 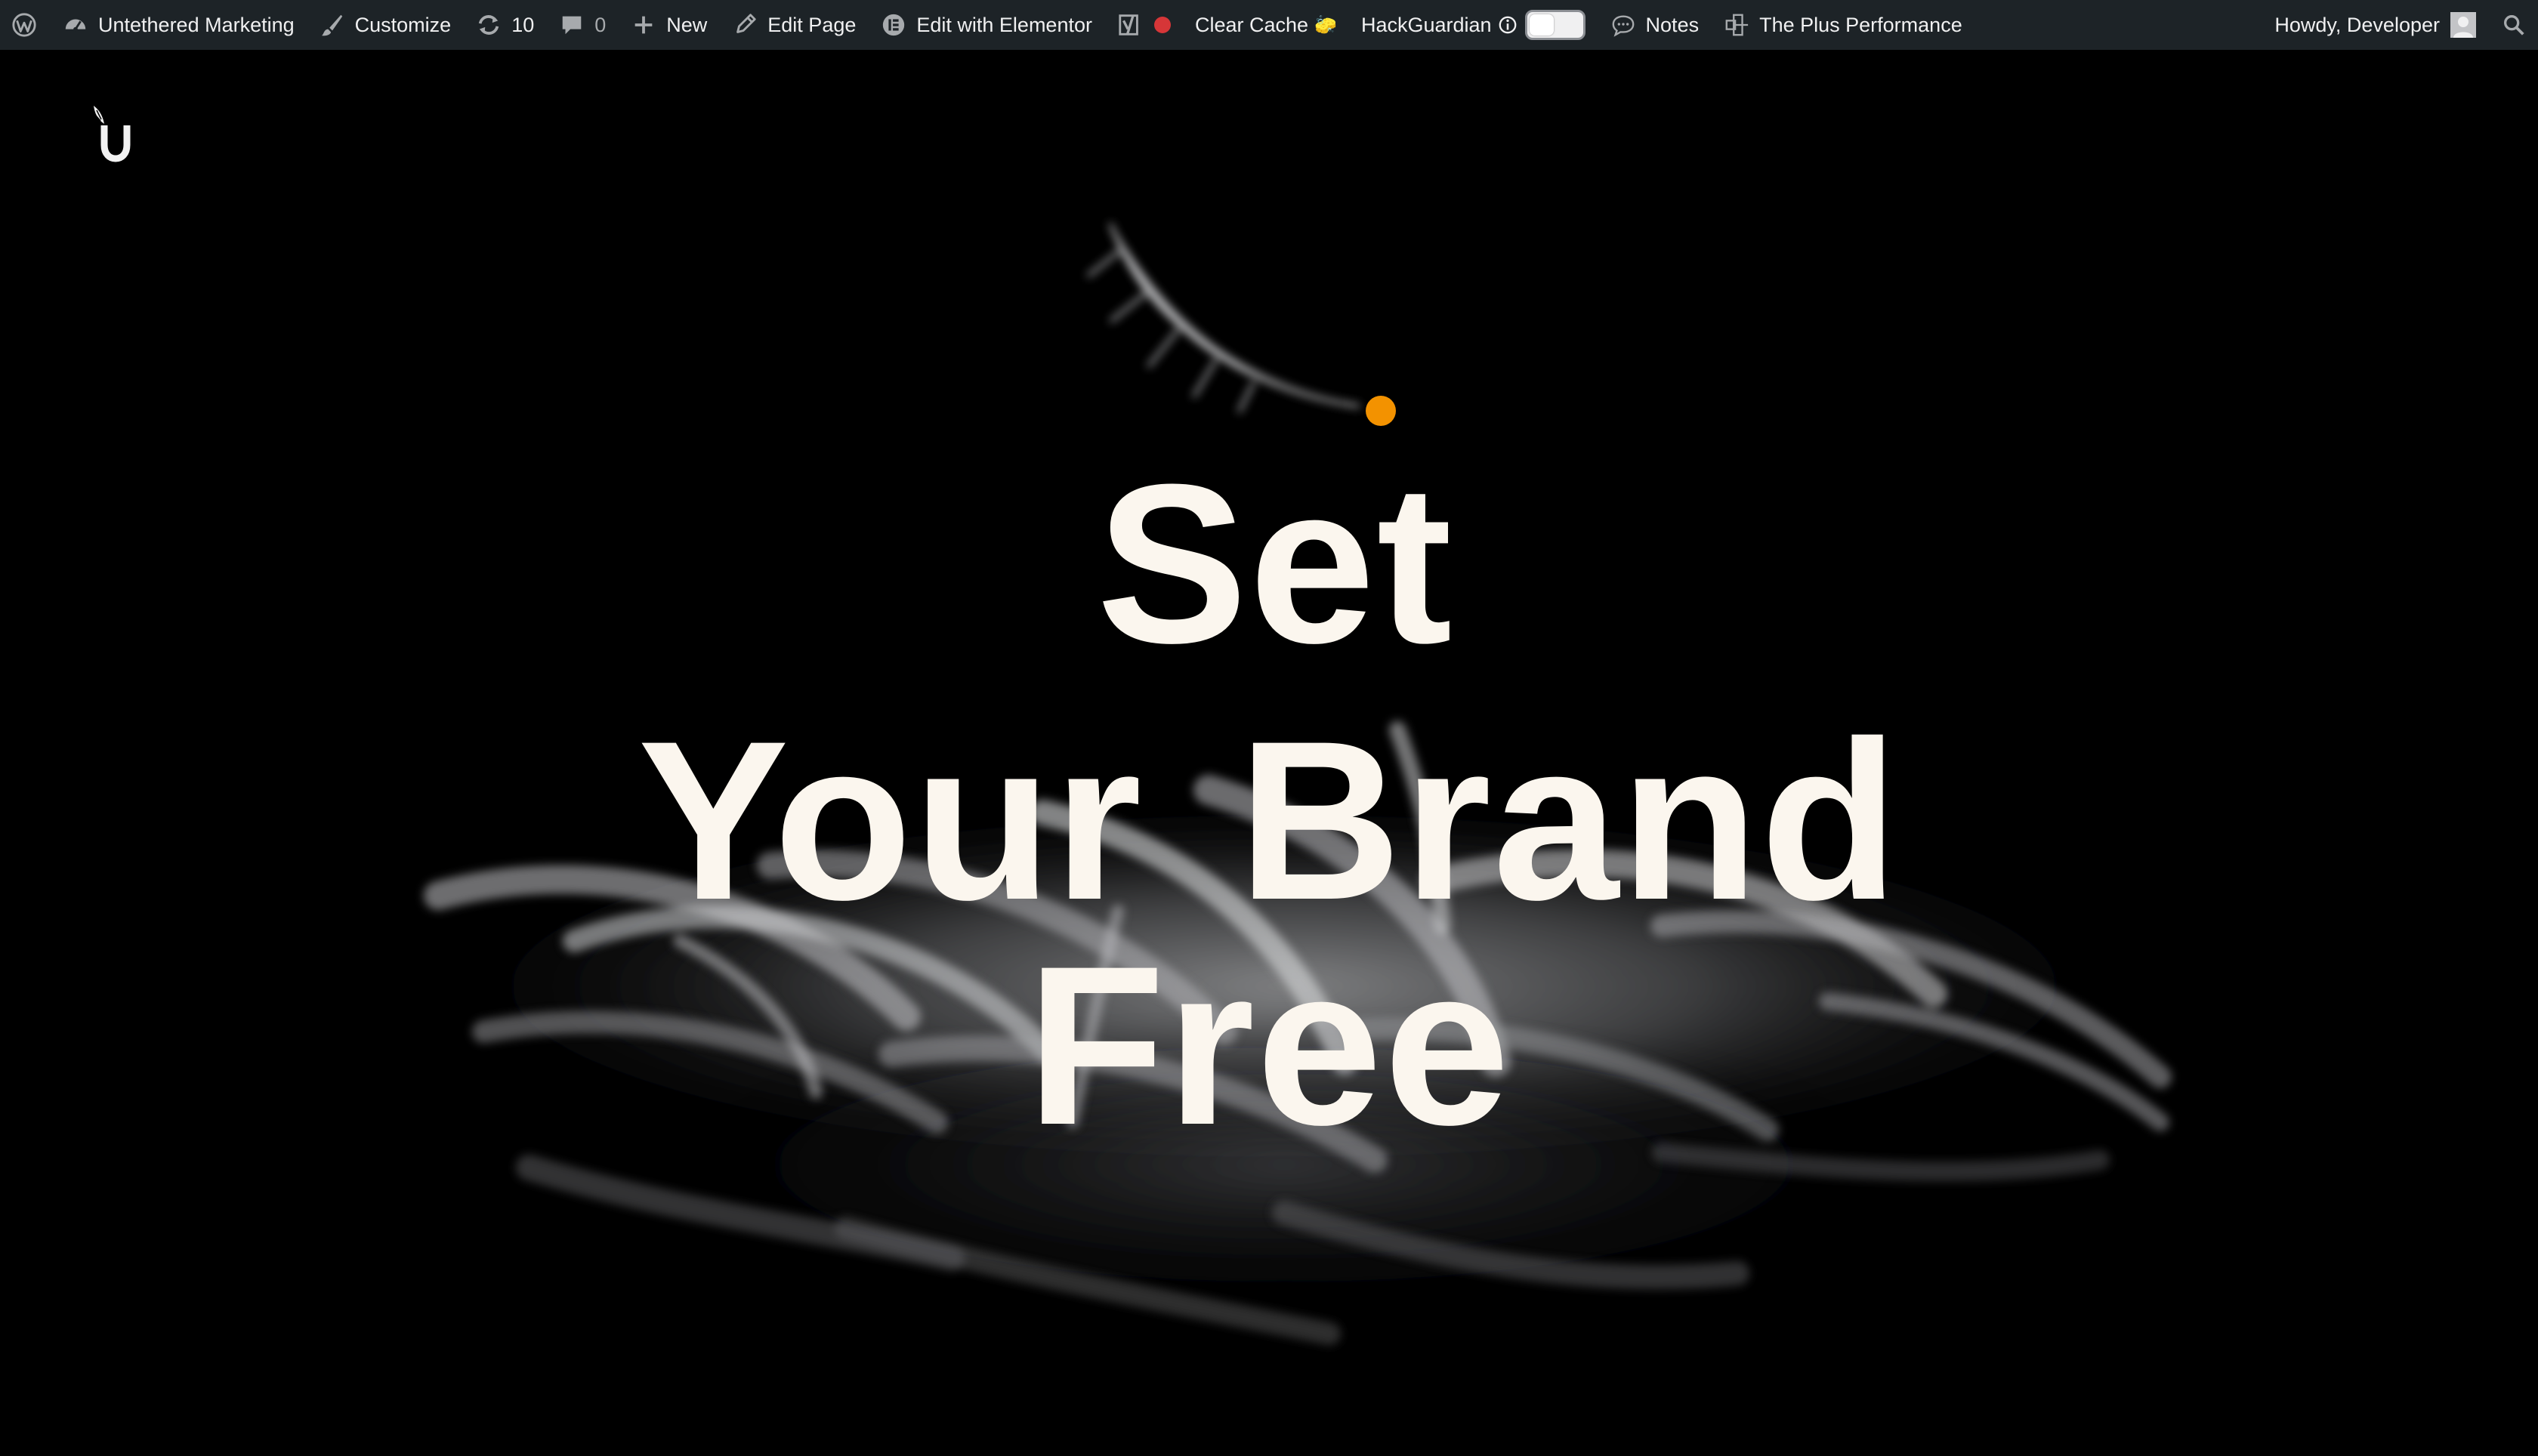 What do you see at coordinates (1130, 25) in the screenshot?
I see `yoast-icon` at bounding box center [1130, 25].